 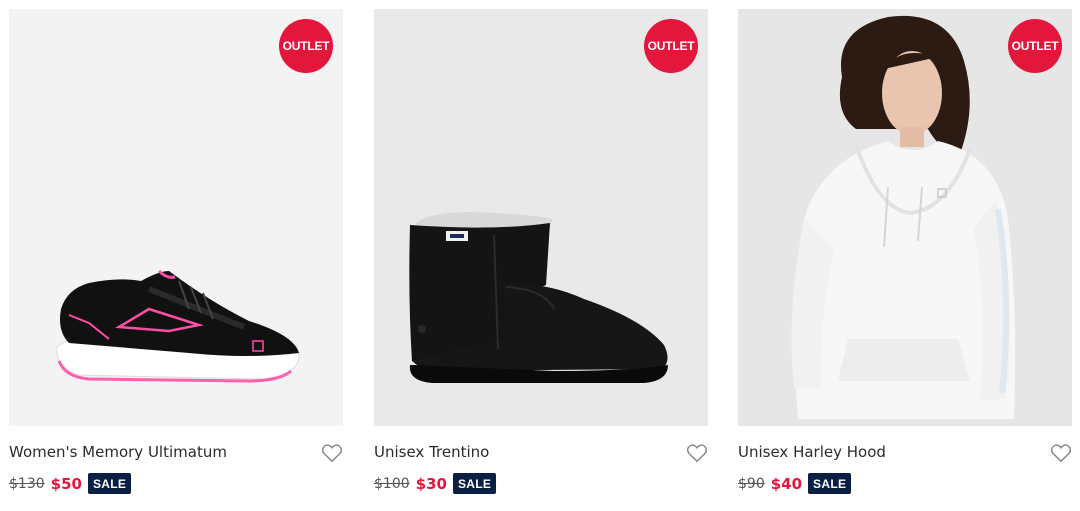 I want to click on product-name: Women's Memory Ultimatum, so click(x=118, y=452).